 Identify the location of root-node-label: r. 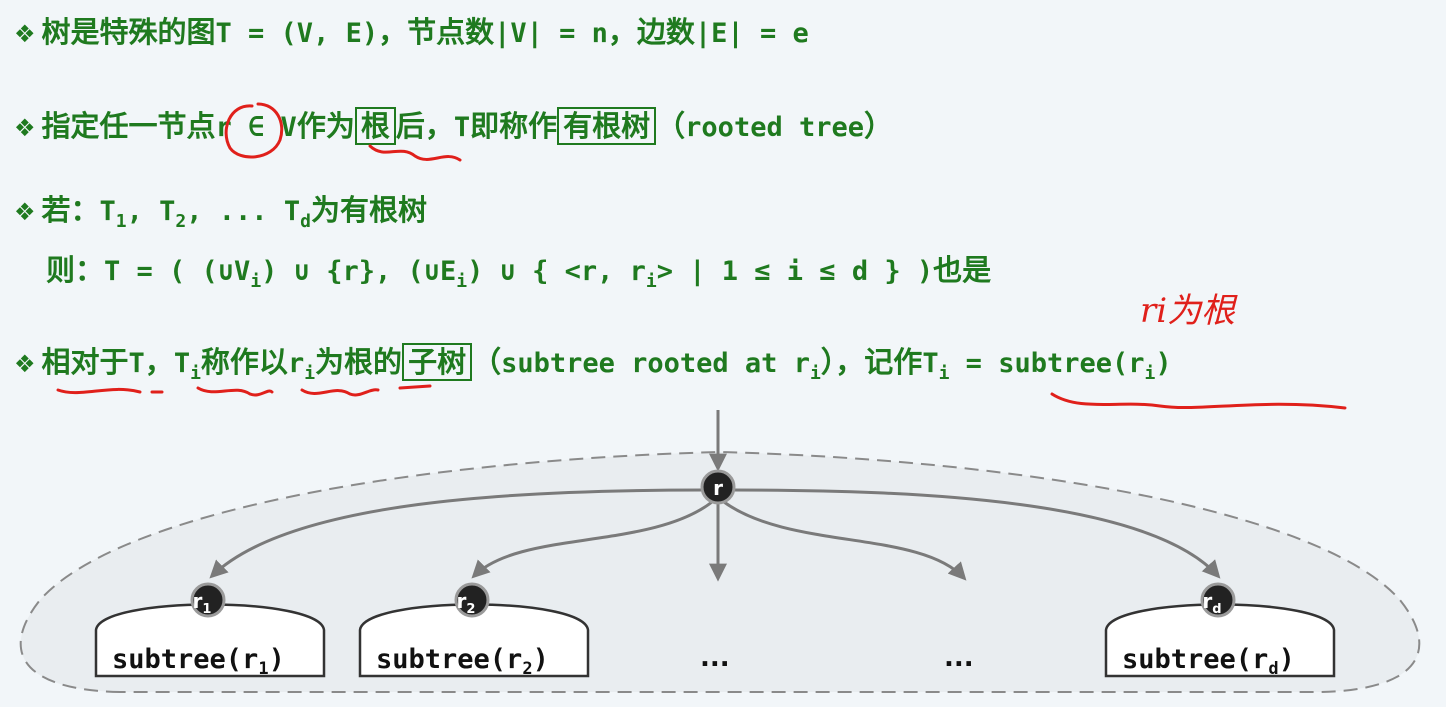
(718, 488).